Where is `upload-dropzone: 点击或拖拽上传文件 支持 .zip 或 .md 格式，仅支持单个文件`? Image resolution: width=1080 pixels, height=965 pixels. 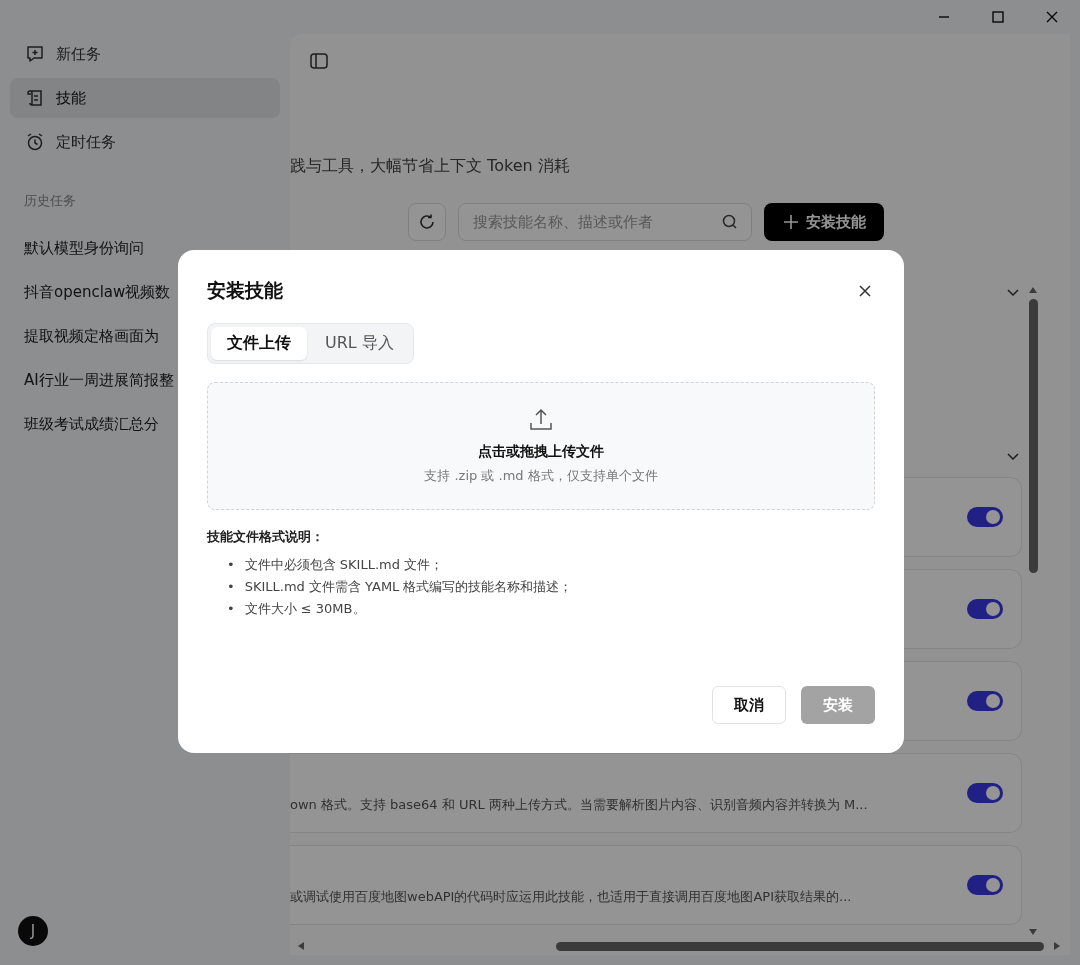
upload-dropzone: 点击或拖拽上传文件 支持 .zip 或 .md 格式，仅支持单个文件 is located at coordinates (541, 446).